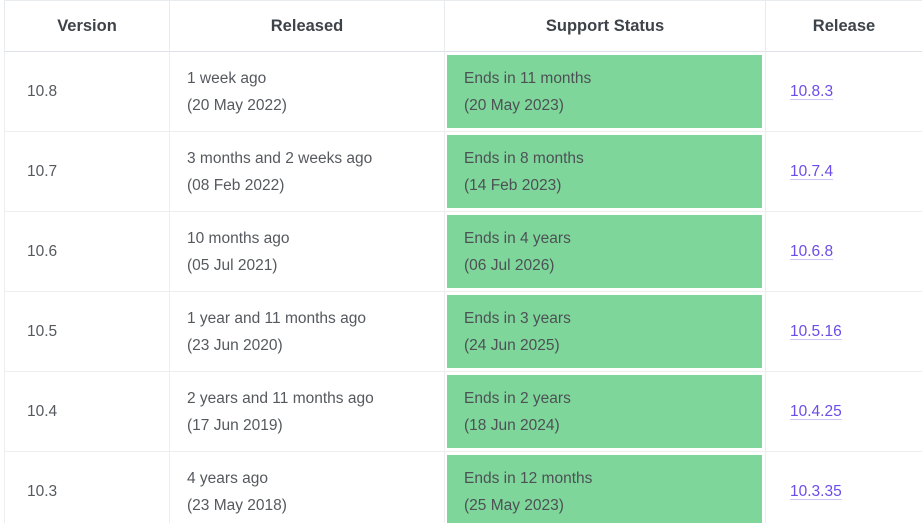 The height and width of the screenshot is (523, 922). Describe the element at coordinates (811, 251) in the screenshot. I see `release-version-link: 10.6.8` at that location.